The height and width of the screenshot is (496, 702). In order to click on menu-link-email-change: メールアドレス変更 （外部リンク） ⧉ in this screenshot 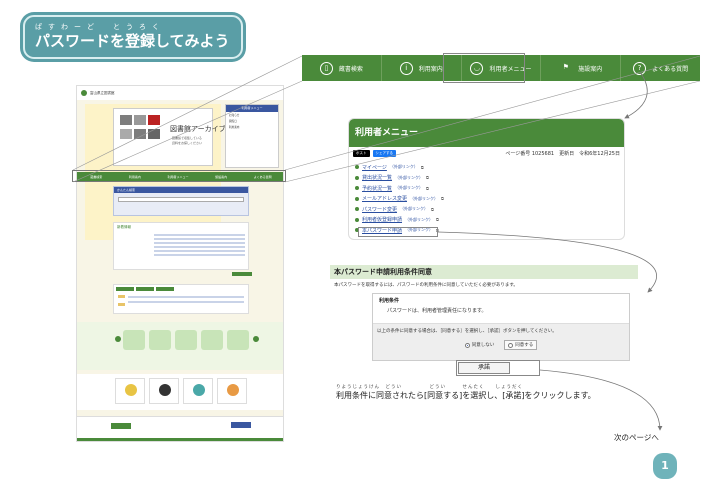, I will do `click(486, 199)`.